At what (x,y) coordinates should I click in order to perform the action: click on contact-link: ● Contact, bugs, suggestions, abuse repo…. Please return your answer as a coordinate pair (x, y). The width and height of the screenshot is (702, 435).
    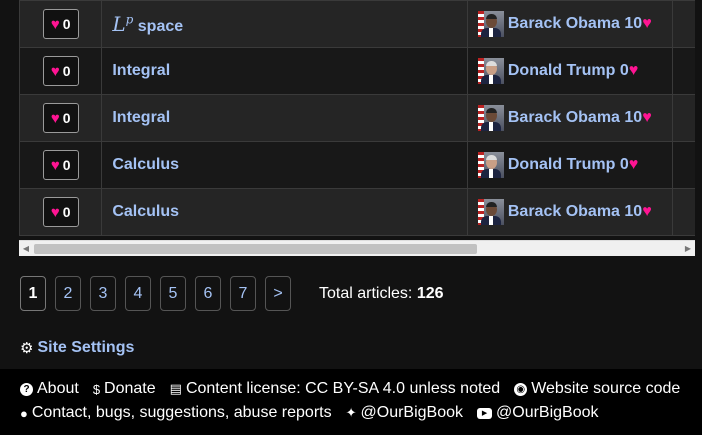
    Looking at the image, I should click on (176, 413).